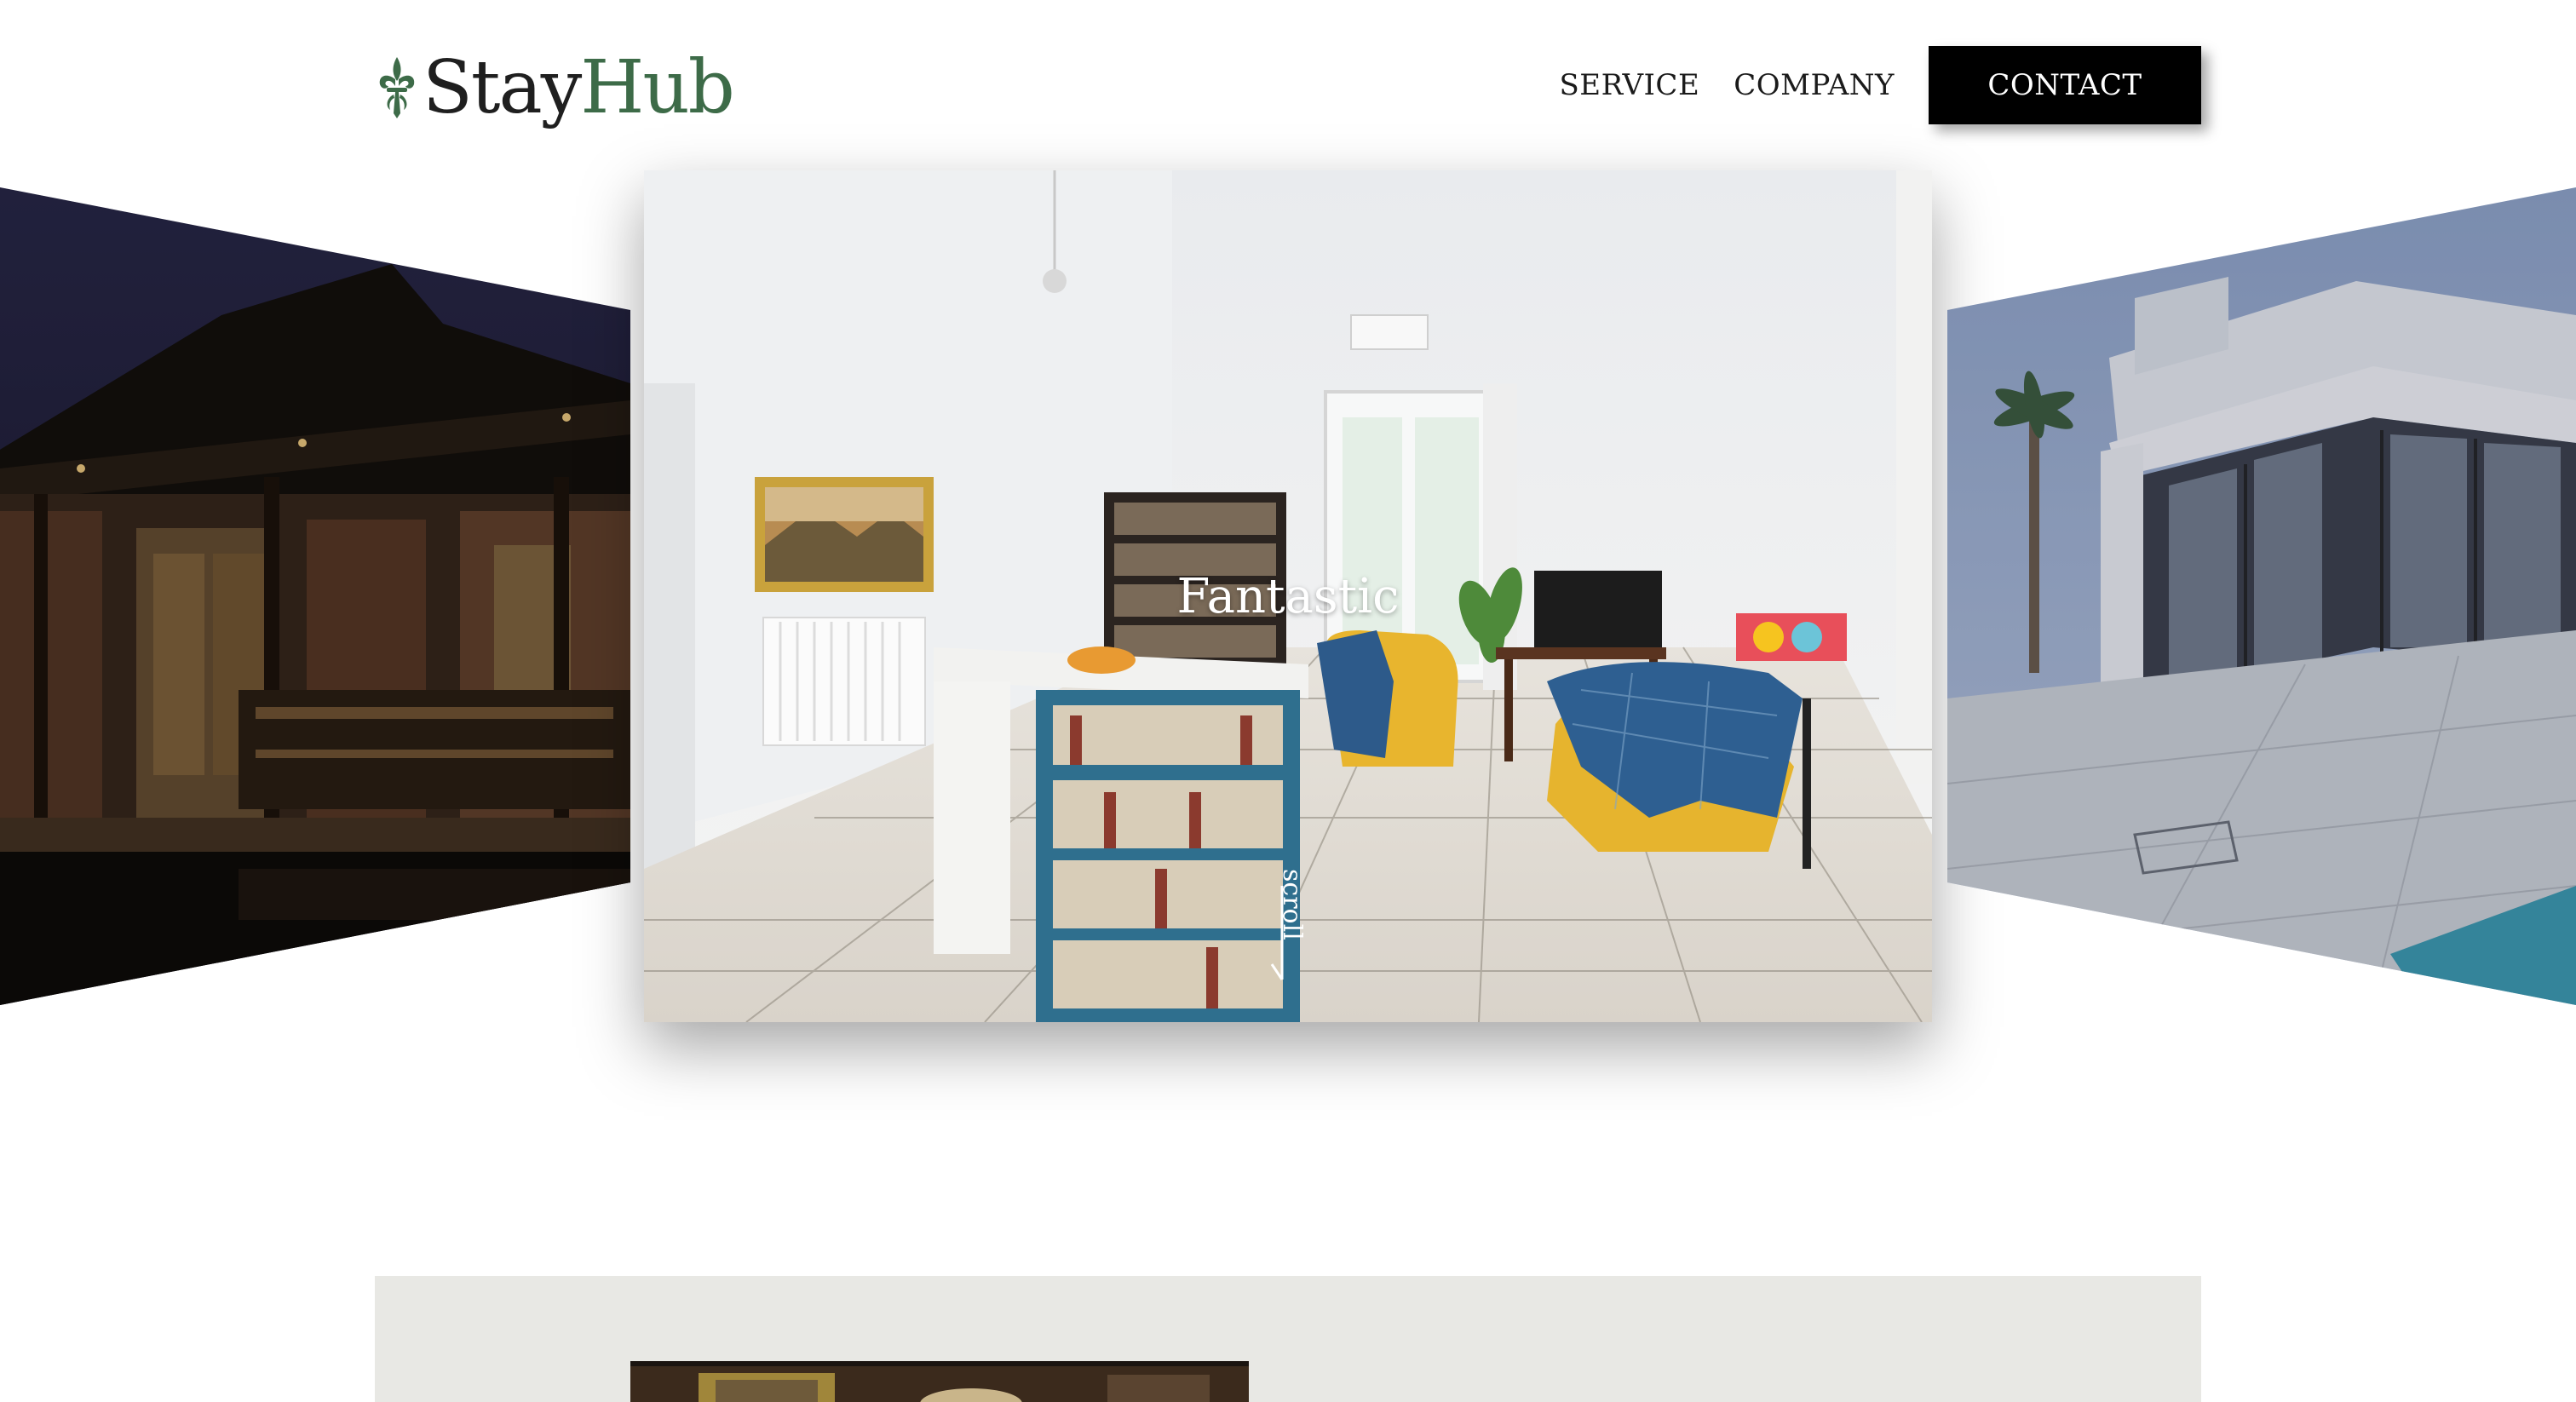 This screenshot has width=2576, height=1402. Describe the element at coordinates (1292, 904) in the screenshot. I see `scroll-label: scroll` at that location.